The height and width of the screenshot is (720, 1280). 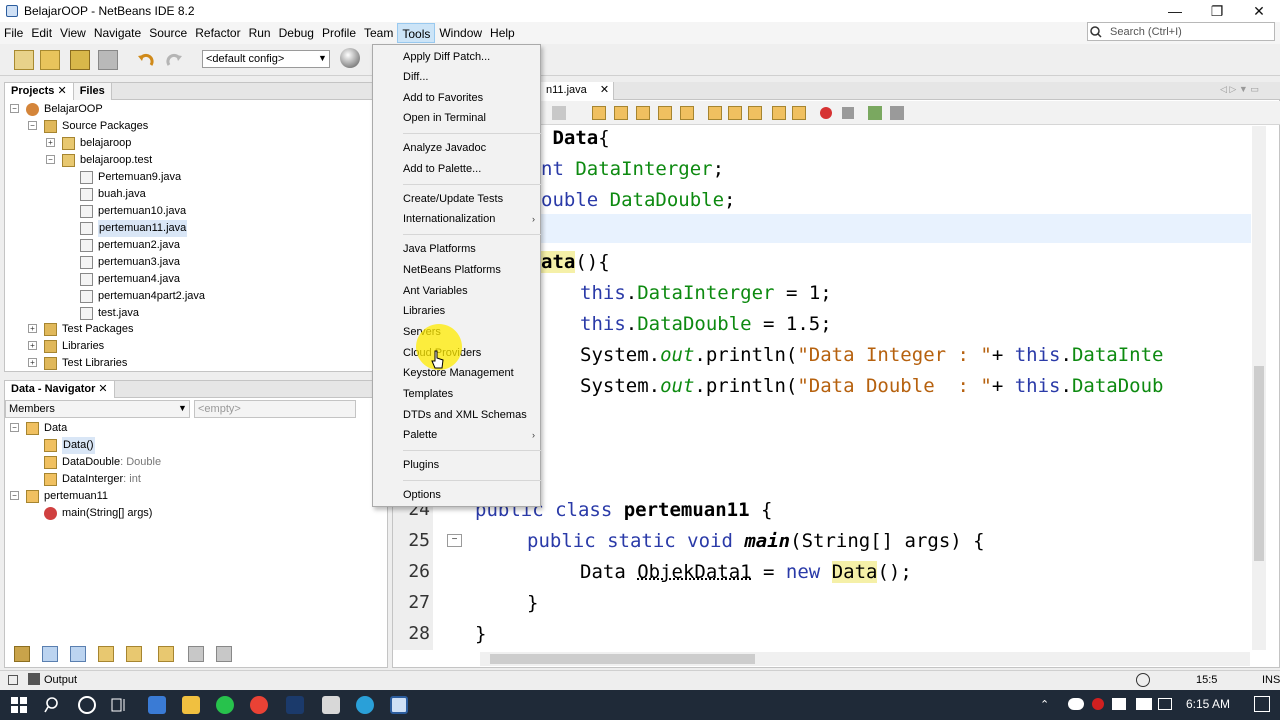 I want to click on tree-node-file: pertemuan11.java, so click(x=134, y=228).